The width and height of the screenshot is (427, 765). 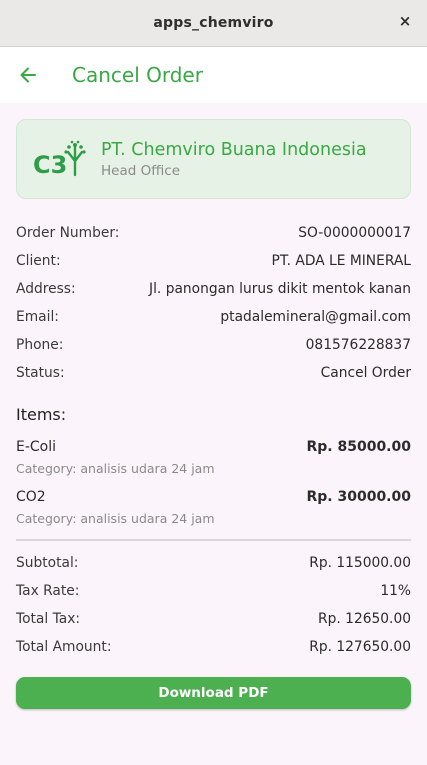 I want to click on order-number-label: Order Number:, so click(x=68, y=233).